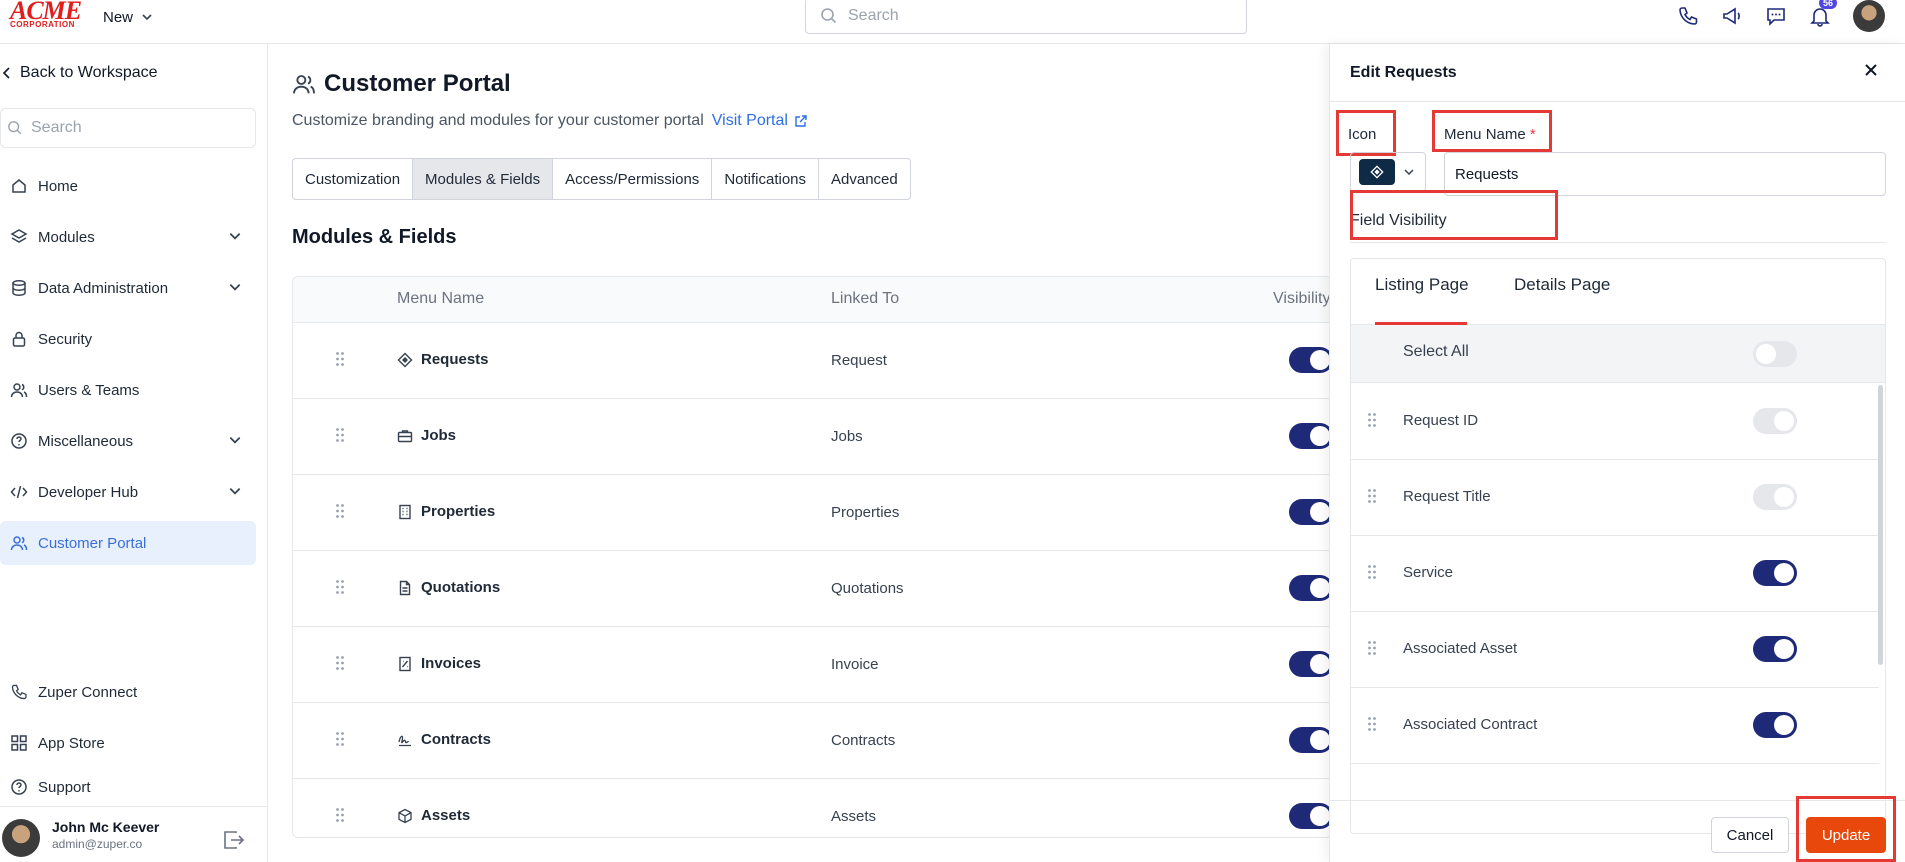 The width and height of the screenshot is (1905, 862). What do you see at coordinates (812, 589) in the screenshot?
I see `table-row: Quotations Quotations` at bounding box center [812, 589].